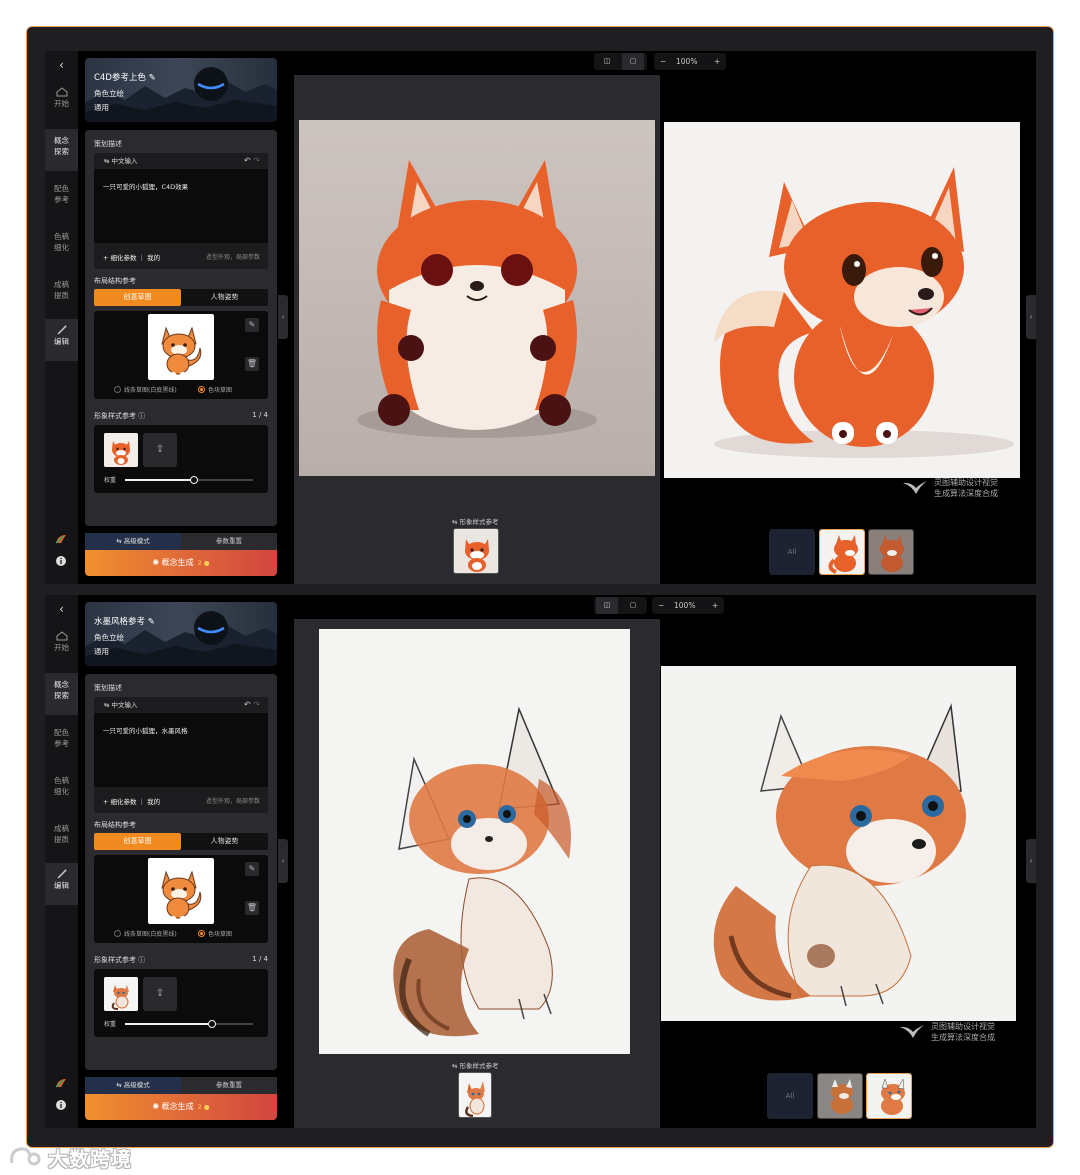 The width and height of the screenshot is (1080, 1175). I want to click on fox-c4d-ref-thumb, so click(476, 551).